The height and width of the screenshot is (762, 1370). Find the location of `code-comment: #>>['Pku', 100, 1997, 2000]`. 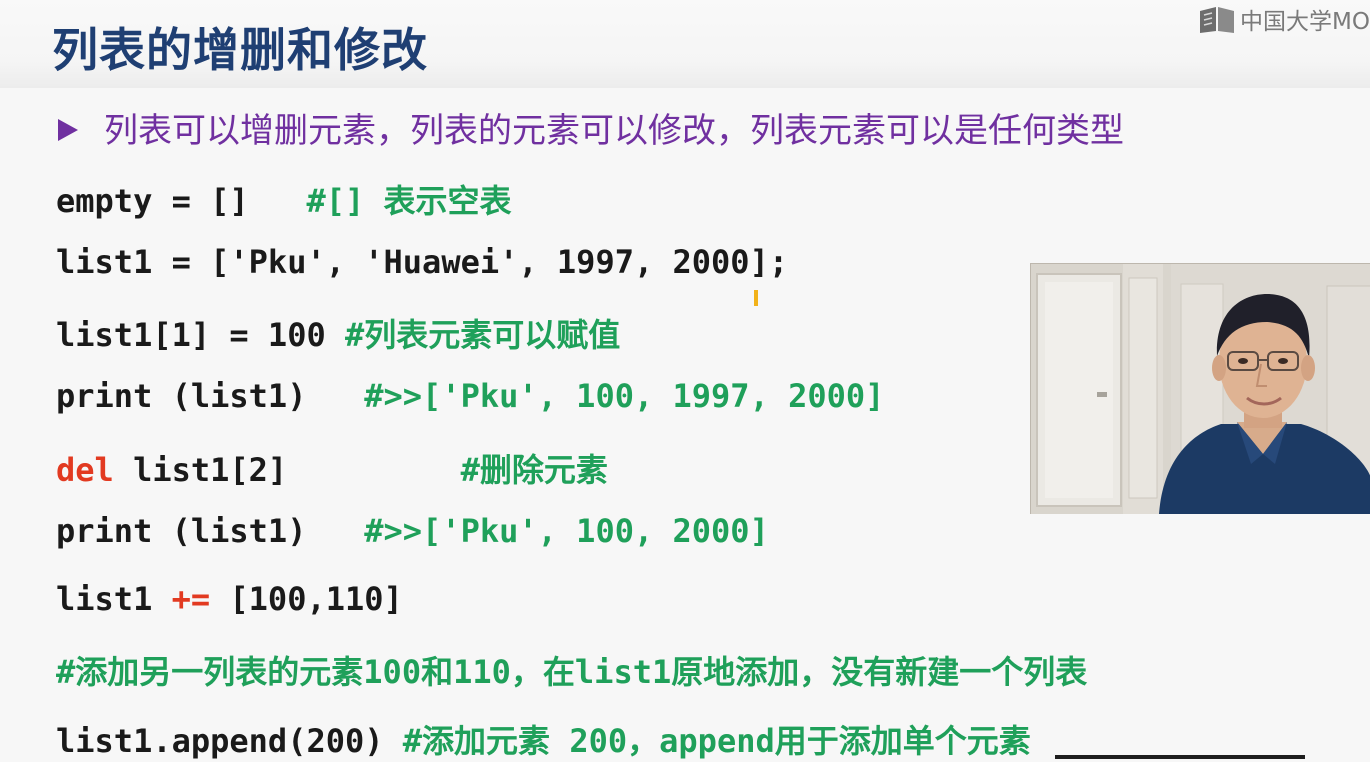

code-comment: #>>['Pku', 100, 1997, 2000] is located at coordinates (624, 396).